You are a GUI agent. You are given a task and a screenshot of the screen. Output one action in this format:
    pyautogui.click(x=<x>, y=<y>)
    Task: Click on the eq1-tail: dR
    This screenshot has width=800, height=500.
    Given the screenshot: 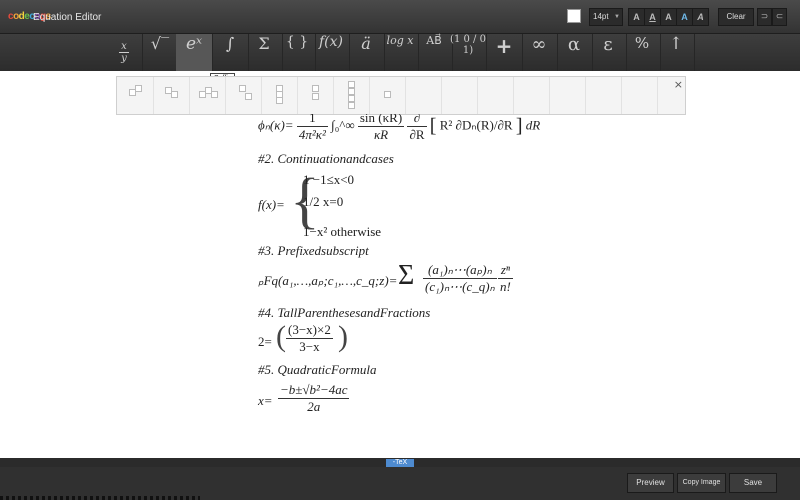 What is the action you would take?
    pyautogui.click(x=533, y=125)
    